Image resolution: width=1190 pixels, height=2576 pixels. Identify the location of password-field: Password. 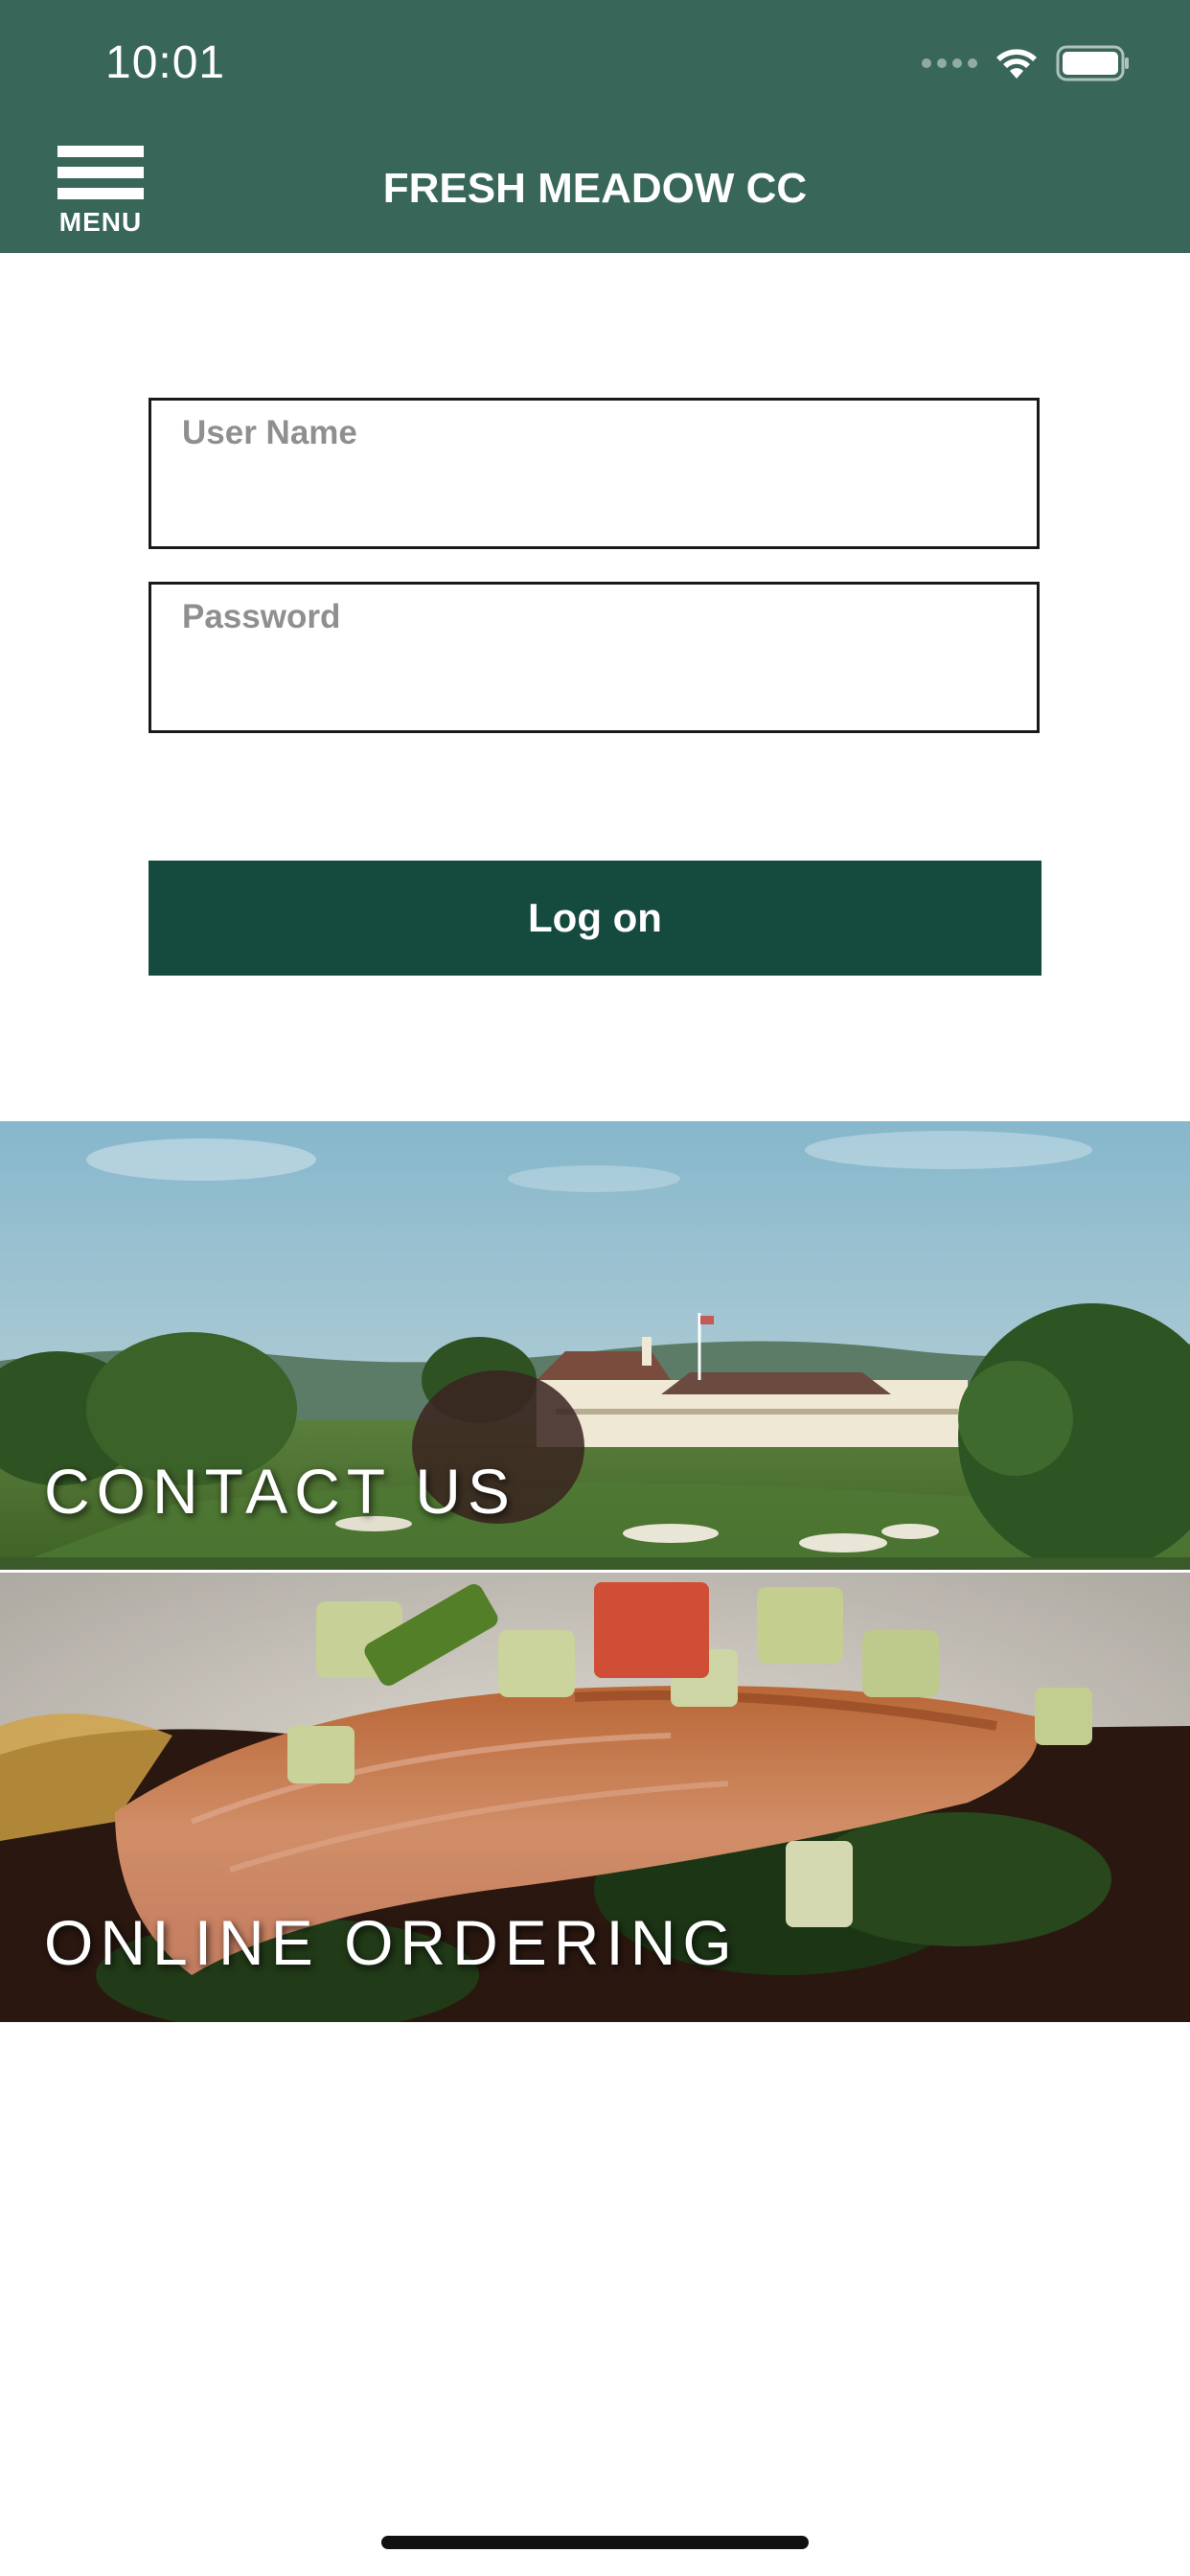
(594, 657).